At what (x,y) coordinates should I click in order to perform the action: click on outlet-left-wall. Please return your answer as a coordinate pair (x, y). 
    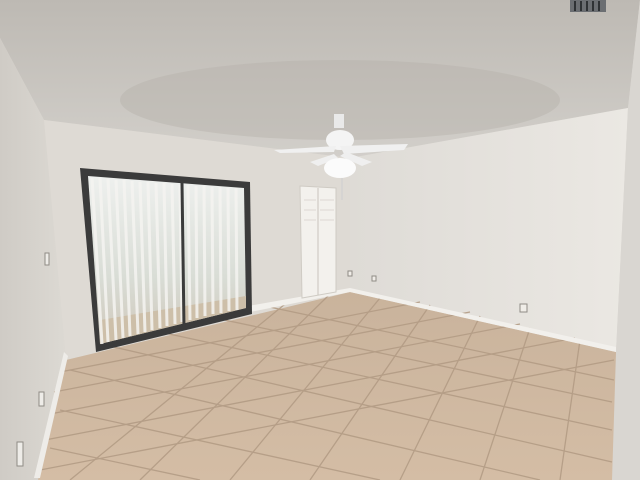
    Looking at the image, I should click on (41, 399).